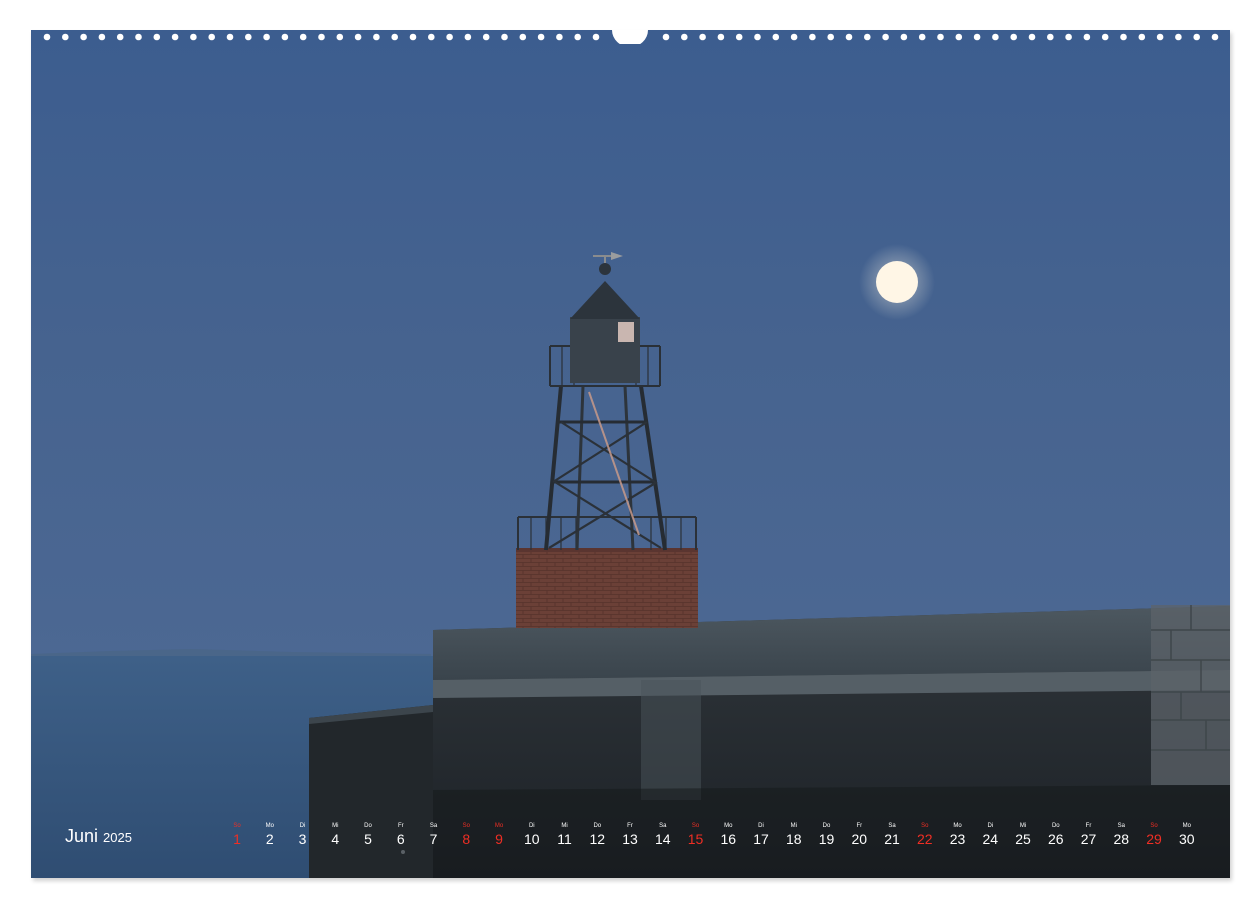 This screenshot has width=1260, height=908. I want to click on day-number: 17, so click(761, 839).